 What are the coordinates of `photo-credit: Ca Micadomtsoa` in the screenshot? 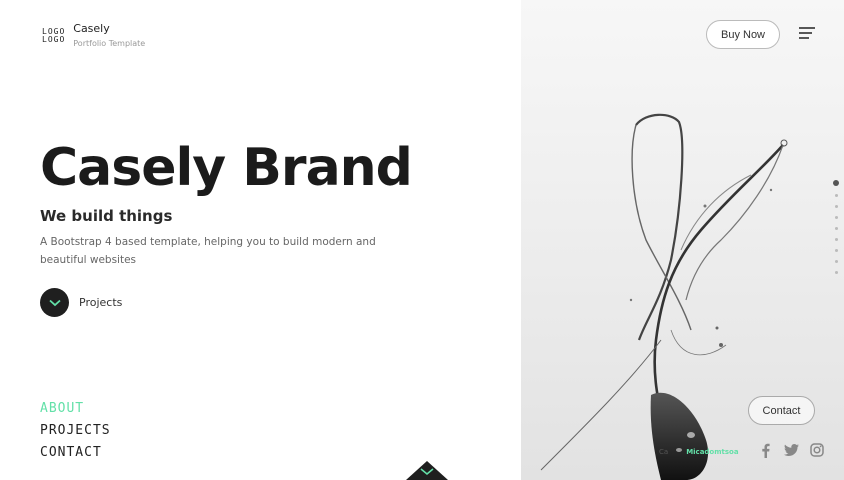 It's located at (699, 452).